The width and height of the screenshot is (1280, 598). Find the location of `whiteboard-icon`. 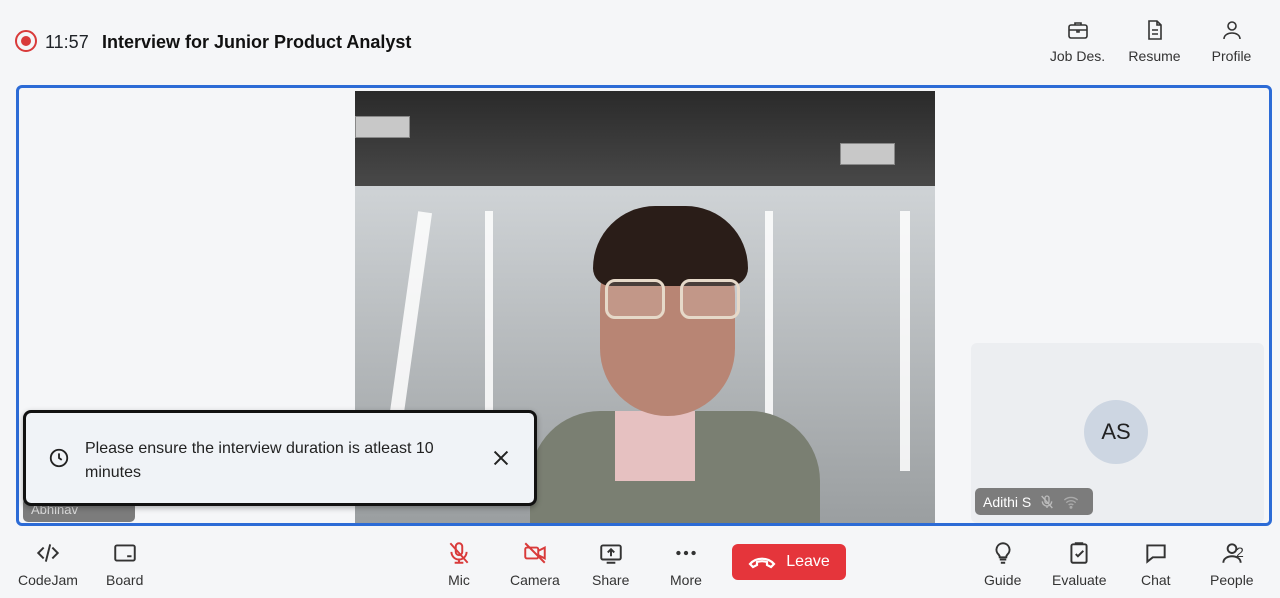

whiteboard-icon is located at coordinates (124, 553).